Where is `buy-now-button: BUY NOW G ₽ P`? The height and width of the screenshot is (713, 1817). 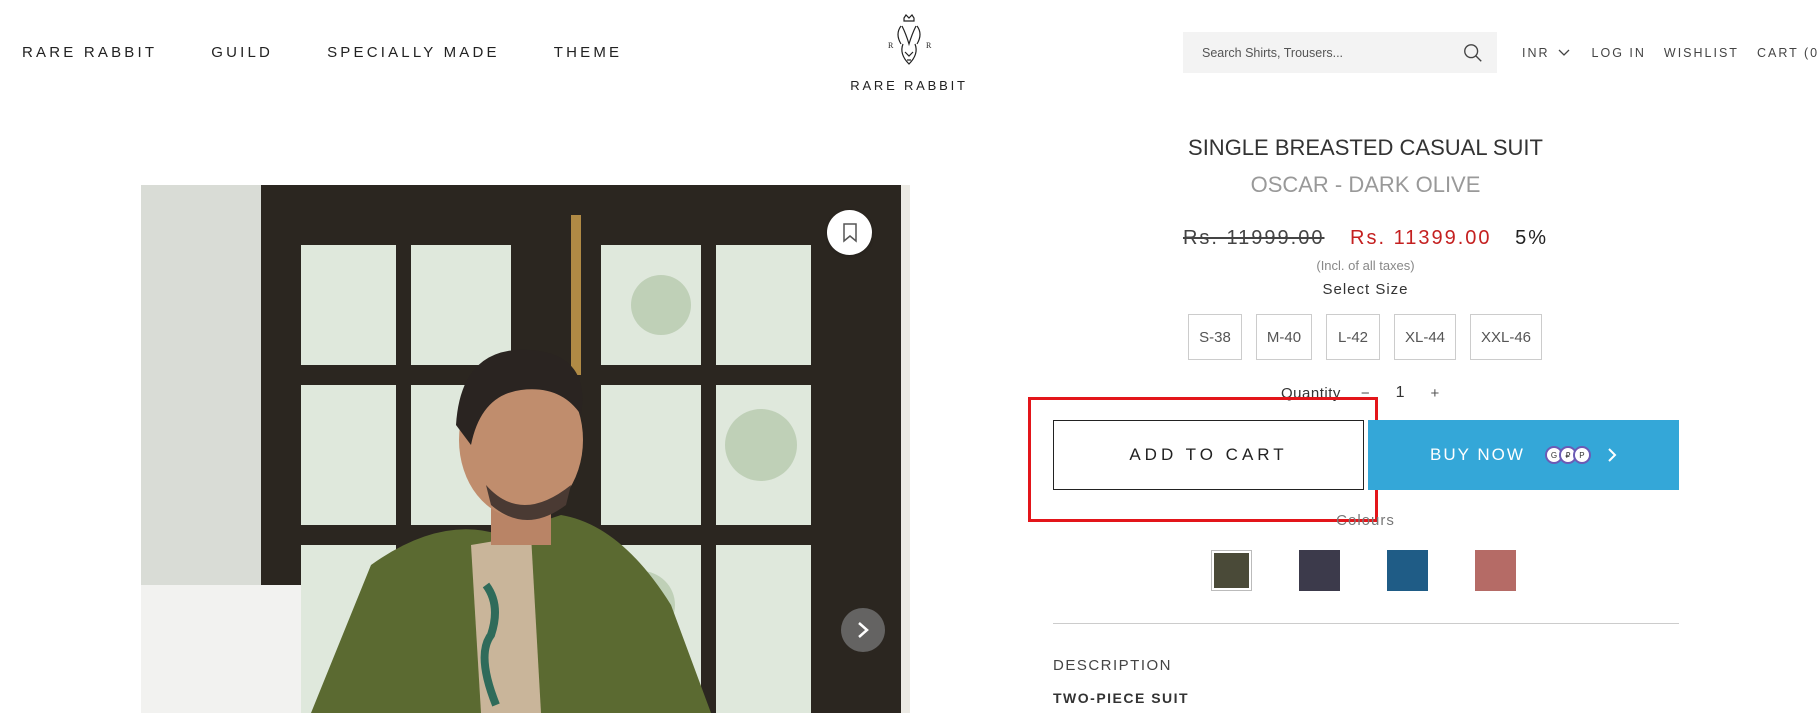
buy-now-button: BUY NOW G ₽ P is located at coordinates (1523, 455).